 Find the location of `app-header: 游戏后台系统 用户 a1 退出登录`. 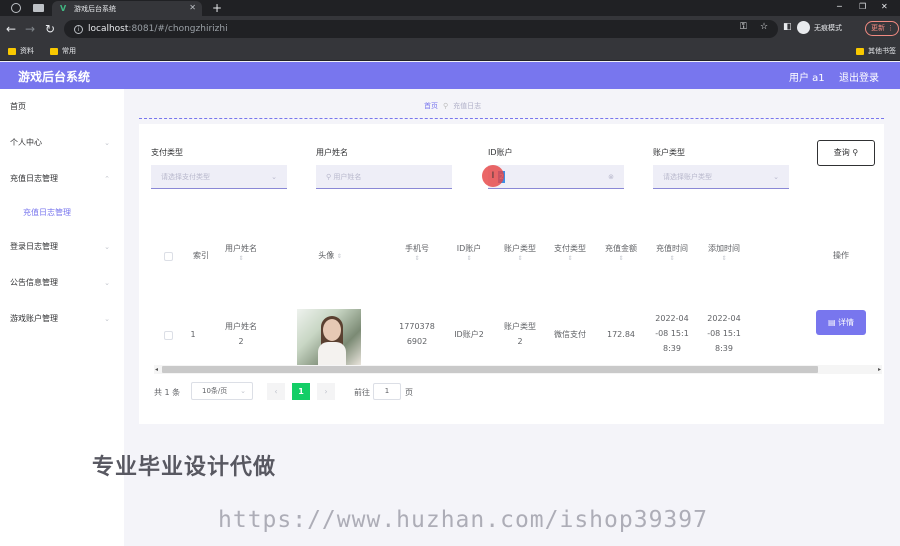

app-header: 游戏后台系统 用户 a1 退出登录 is located at coordinates (450, 75).